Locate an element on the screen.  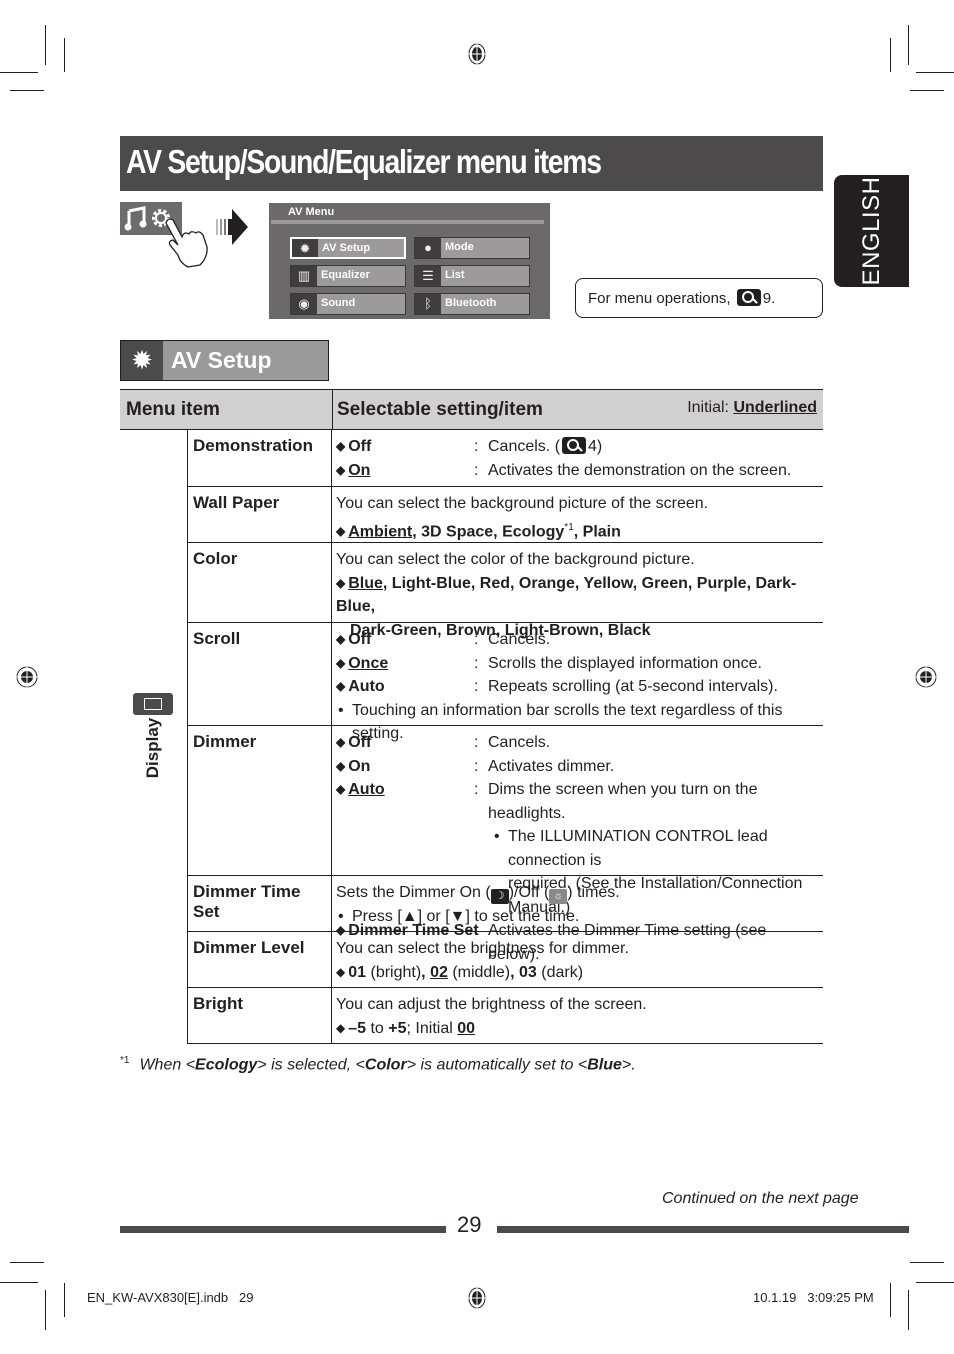
av-menu-button-mode: ● Mode is located at coordinates (472, 248).